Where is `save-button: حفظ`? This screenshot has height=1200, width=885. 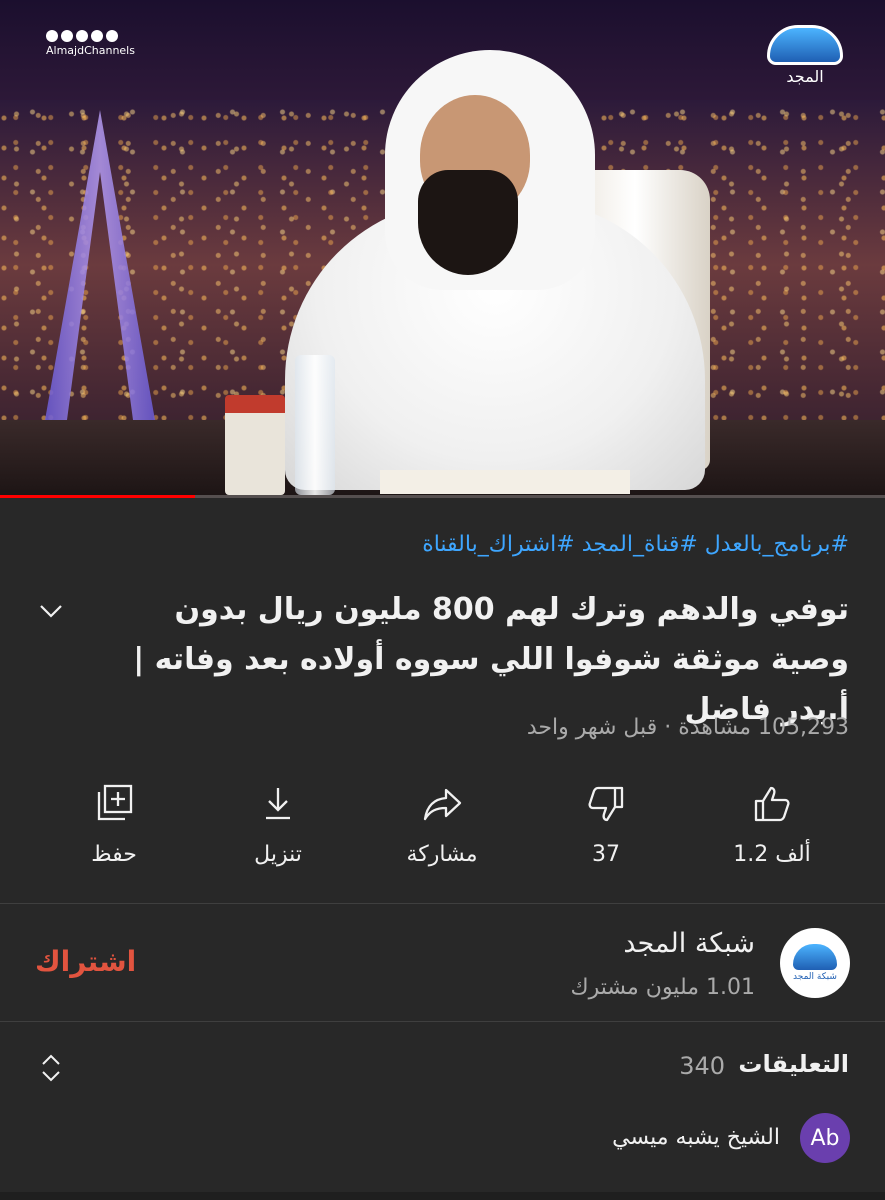
save-button: حفظ is located at coordinates (114, 823).